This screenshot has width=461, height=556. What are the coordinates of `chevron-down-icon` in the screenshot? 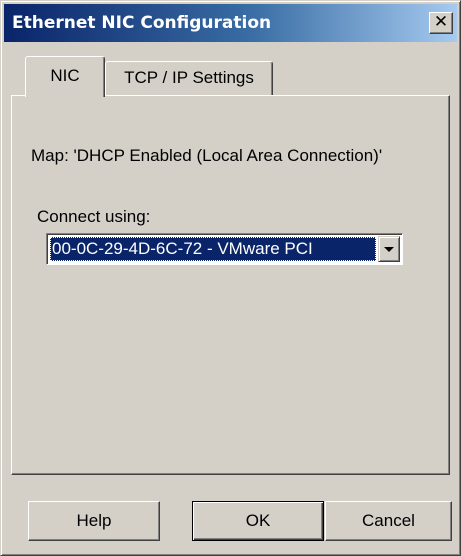 It's located at (389, 249).